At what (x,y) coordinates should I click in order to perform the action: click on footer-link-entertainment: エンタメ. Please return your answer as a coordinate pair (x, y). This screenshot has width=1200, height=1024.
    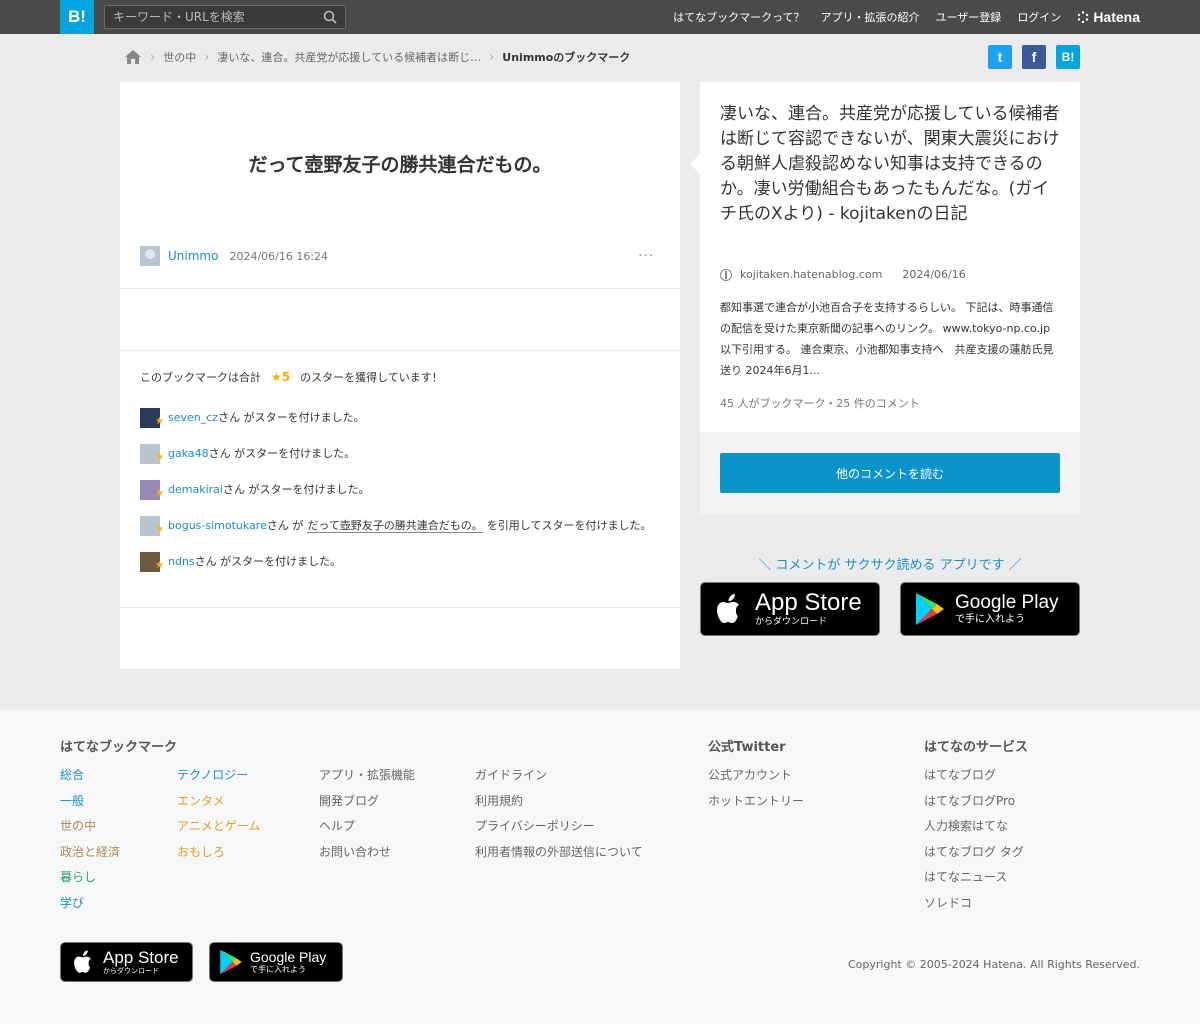
    Looking at the image, I should click on (201, 801).